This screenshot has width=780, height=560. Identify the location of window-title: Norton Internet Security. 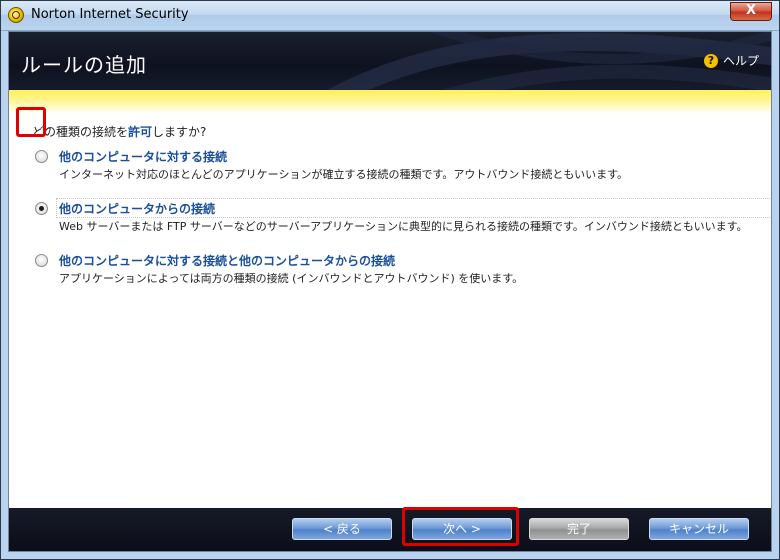
(110, 14).